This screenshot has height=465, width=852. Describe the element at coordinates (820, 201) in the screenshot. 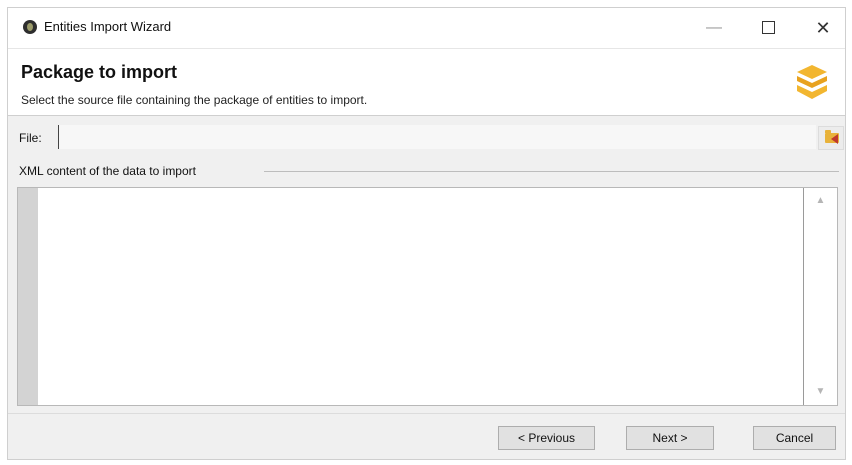

I see `scroll-up-icon: ▲` at that location.